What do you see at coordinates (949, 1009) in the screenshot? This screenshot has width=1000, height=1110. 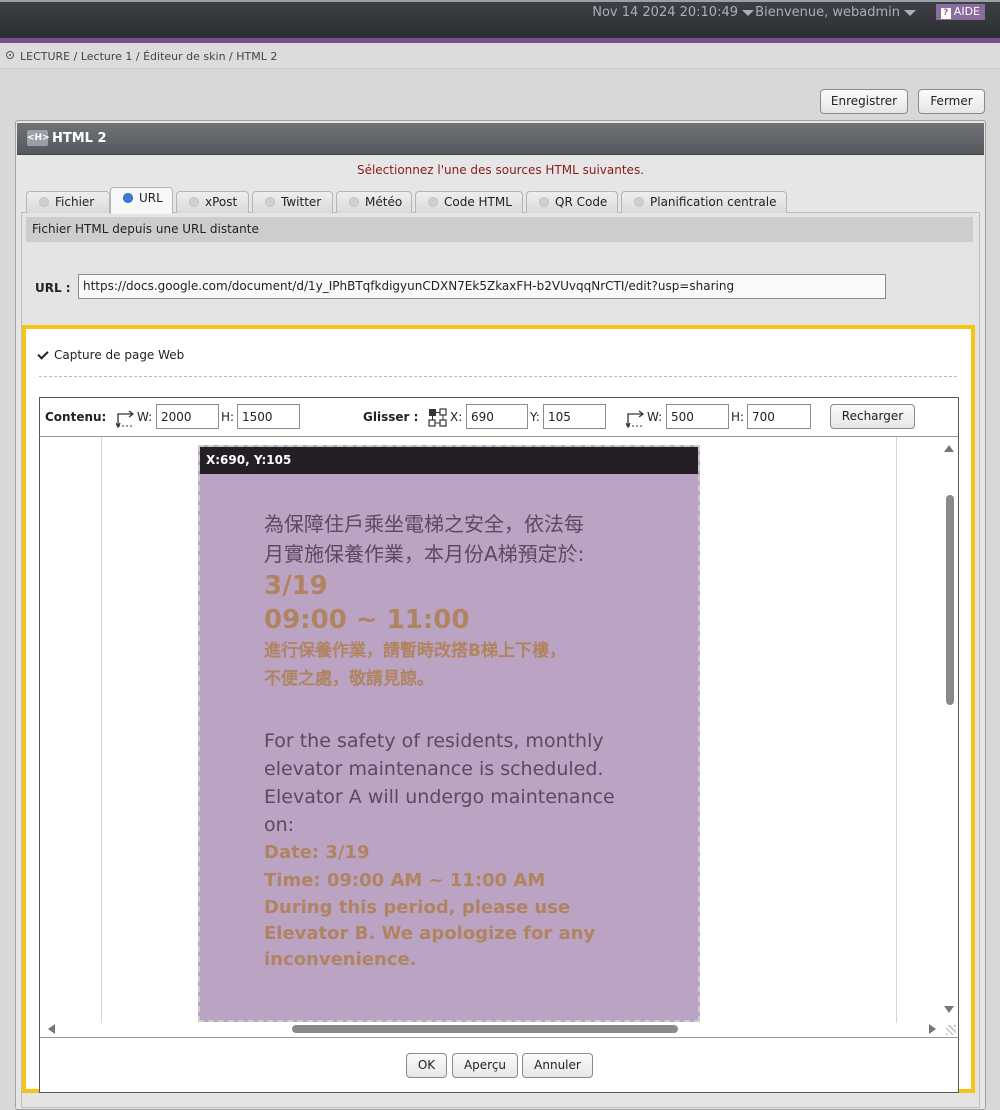 I see `scroll-down-arrow-icon` at bounding box center [949, 1009].